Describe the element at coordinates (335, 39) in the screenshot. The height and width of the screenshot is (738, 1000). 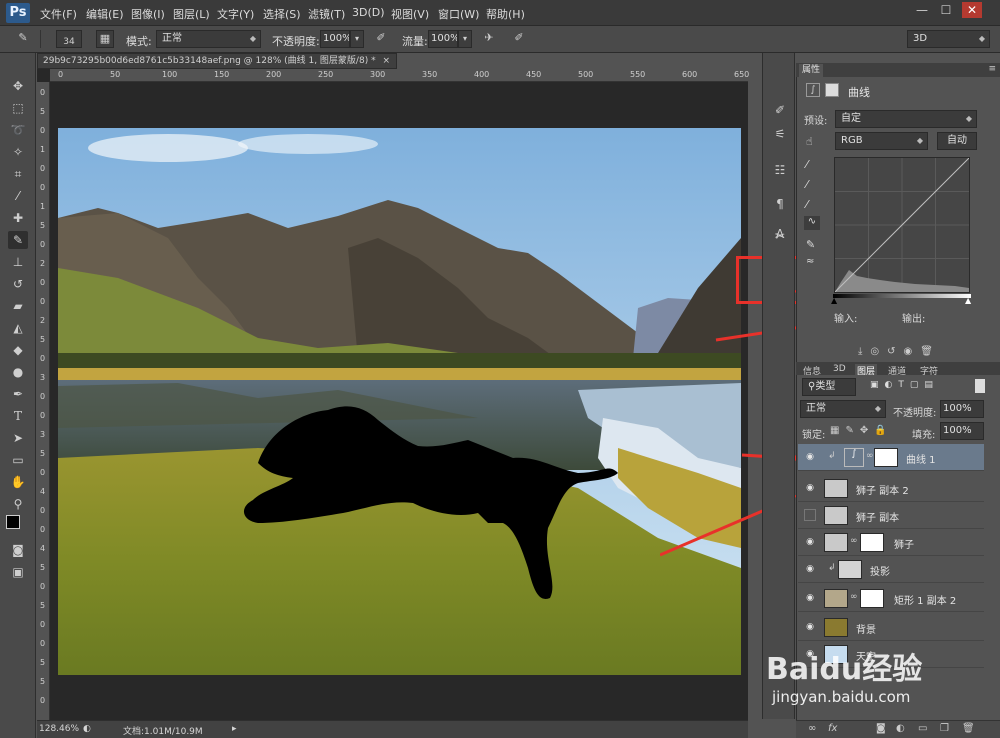
I see `opacity-input: 100%` at that location.